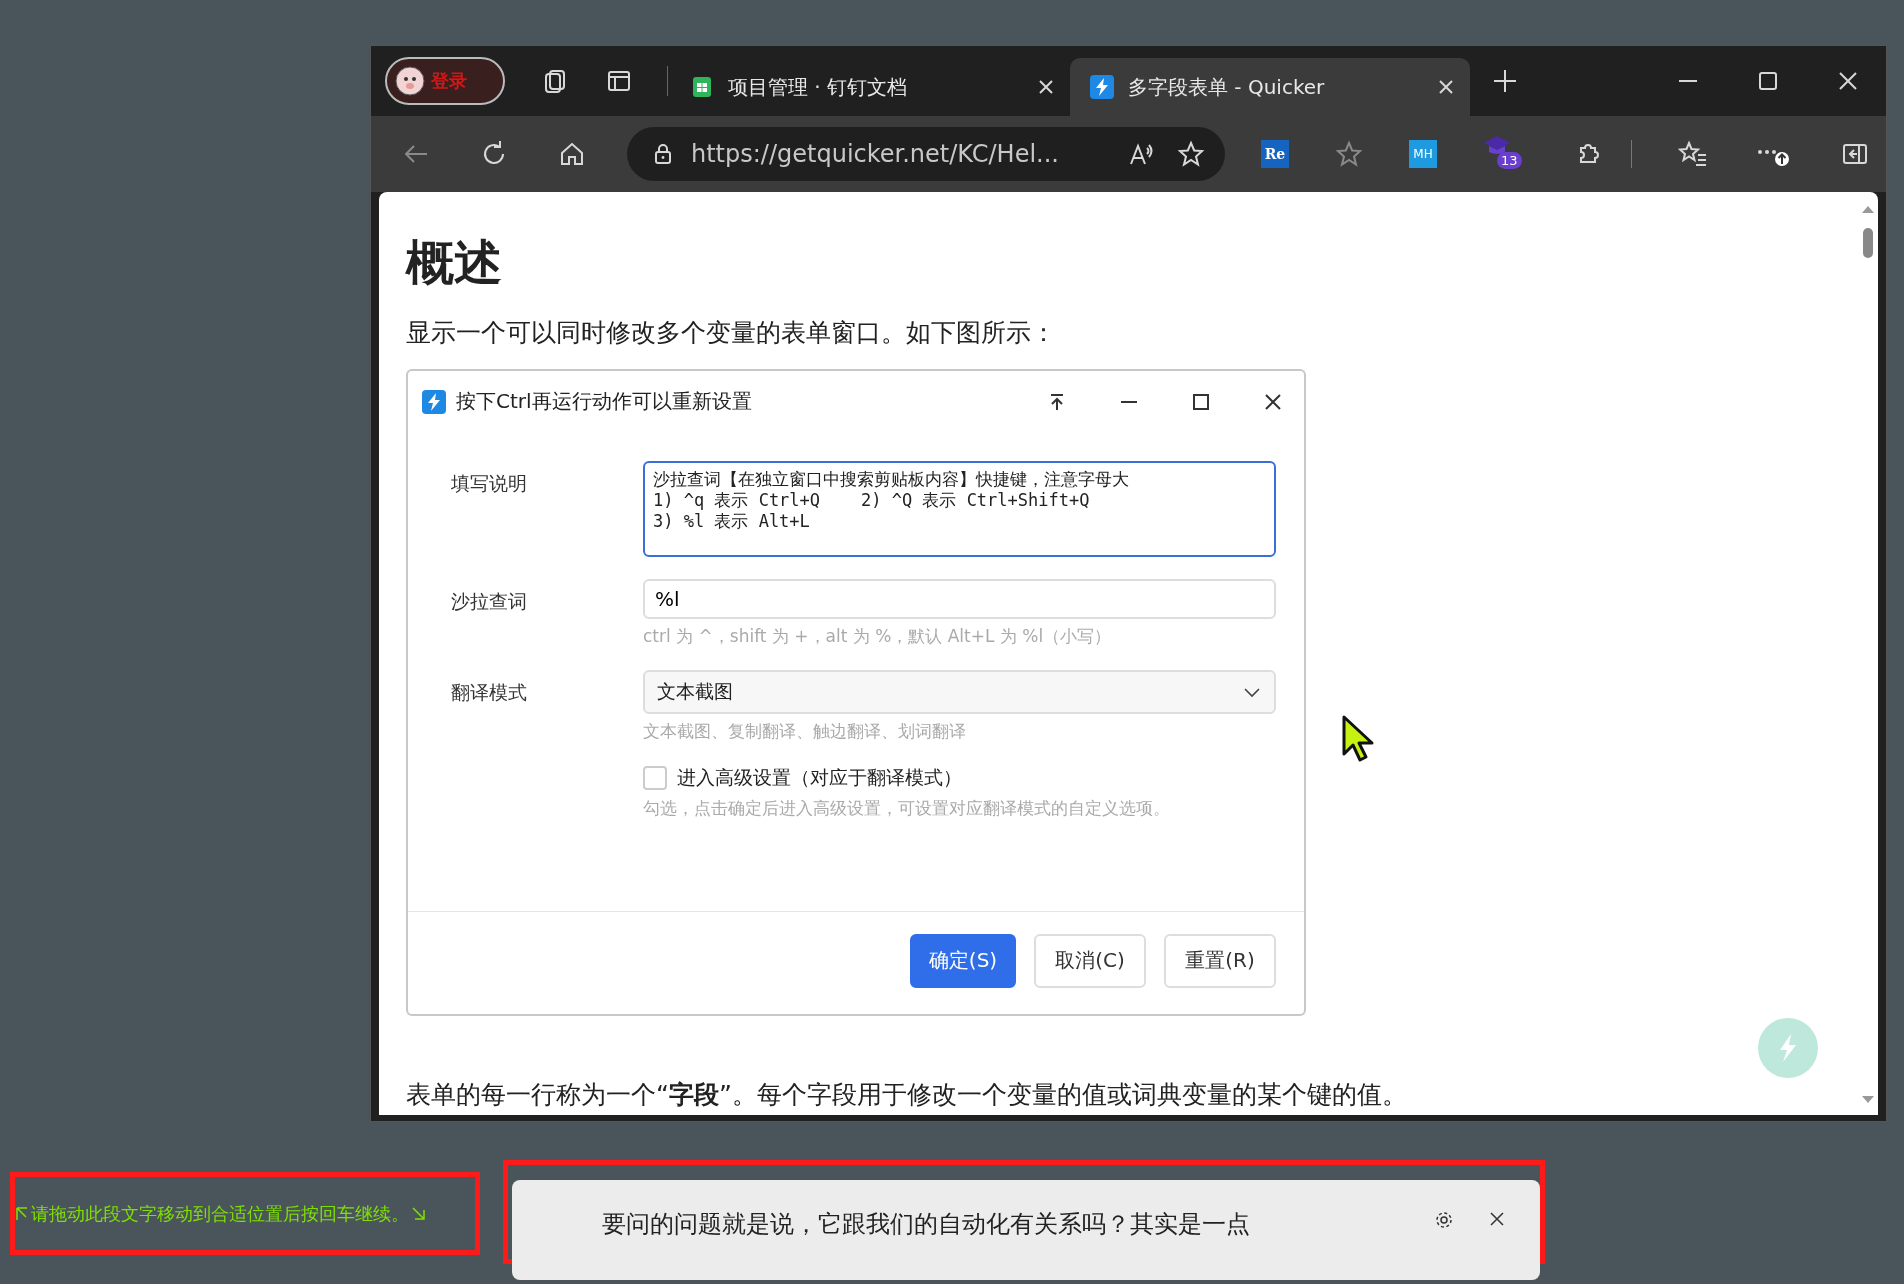 This screenshot has height=1284, width=1904. Describe the element at coordinates (1868, 209) in the screenshot. I see `scroll-up-icon` at that location.